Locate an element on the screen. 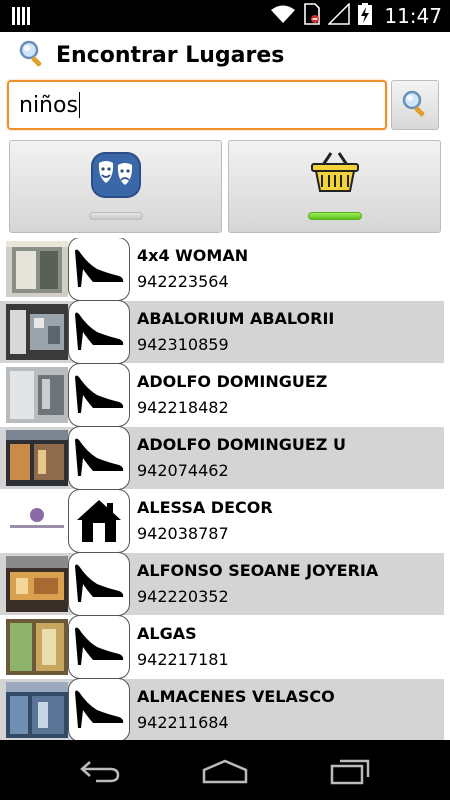 Image resolution: width=450 pixels, height=800 pixels. place-phone: 942217181 is located at coordinates (183, 659).